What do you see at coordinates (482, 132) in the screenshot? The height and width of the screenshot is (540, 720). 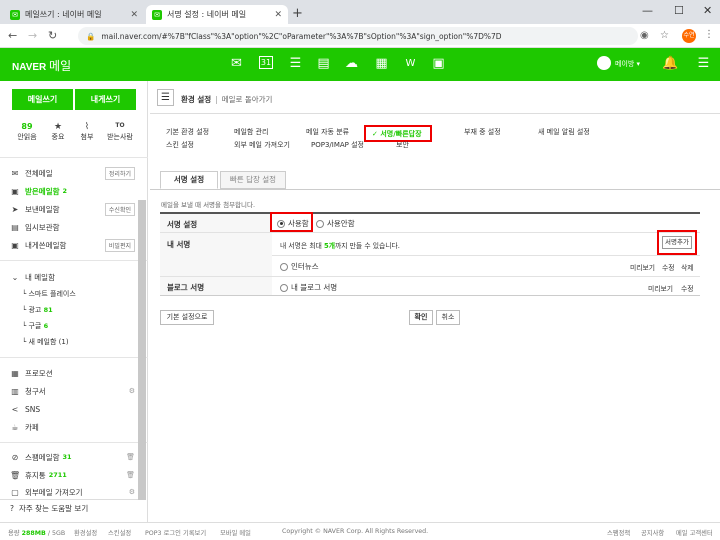 I see `menu-away: 부재 중 설정` at bounding box center [482, 132].